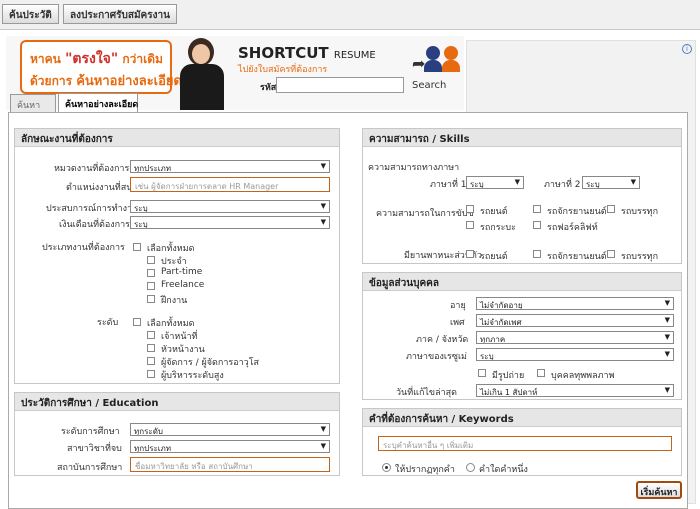 The width and height of the screenshot is (700, 509). Describe the element at coordinates (95, 225) in the screenshot. I see `salary-label: เงินเดือนที่ต้องการ` at that location.